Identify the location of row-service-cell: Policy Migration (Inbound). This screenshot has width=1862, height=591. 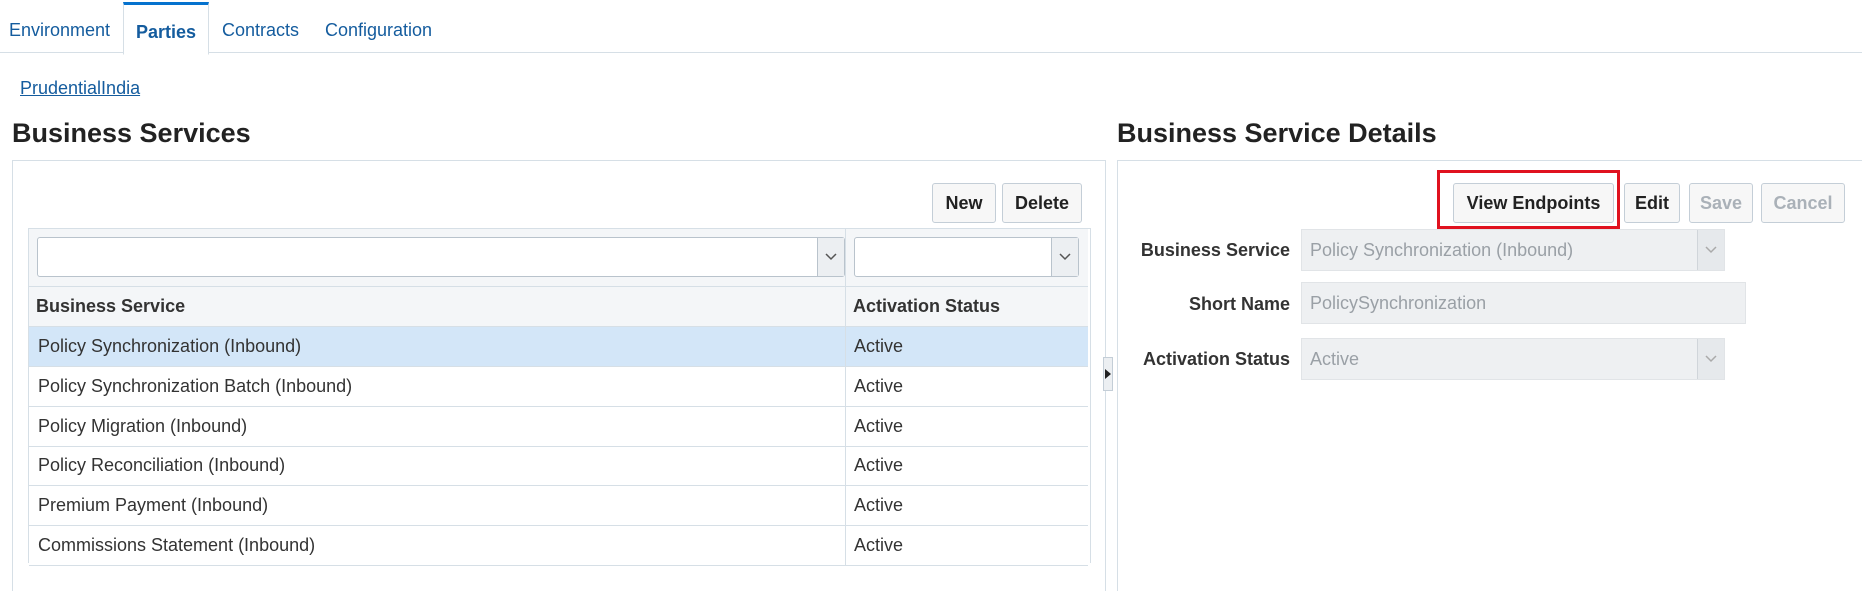
(143, 426).